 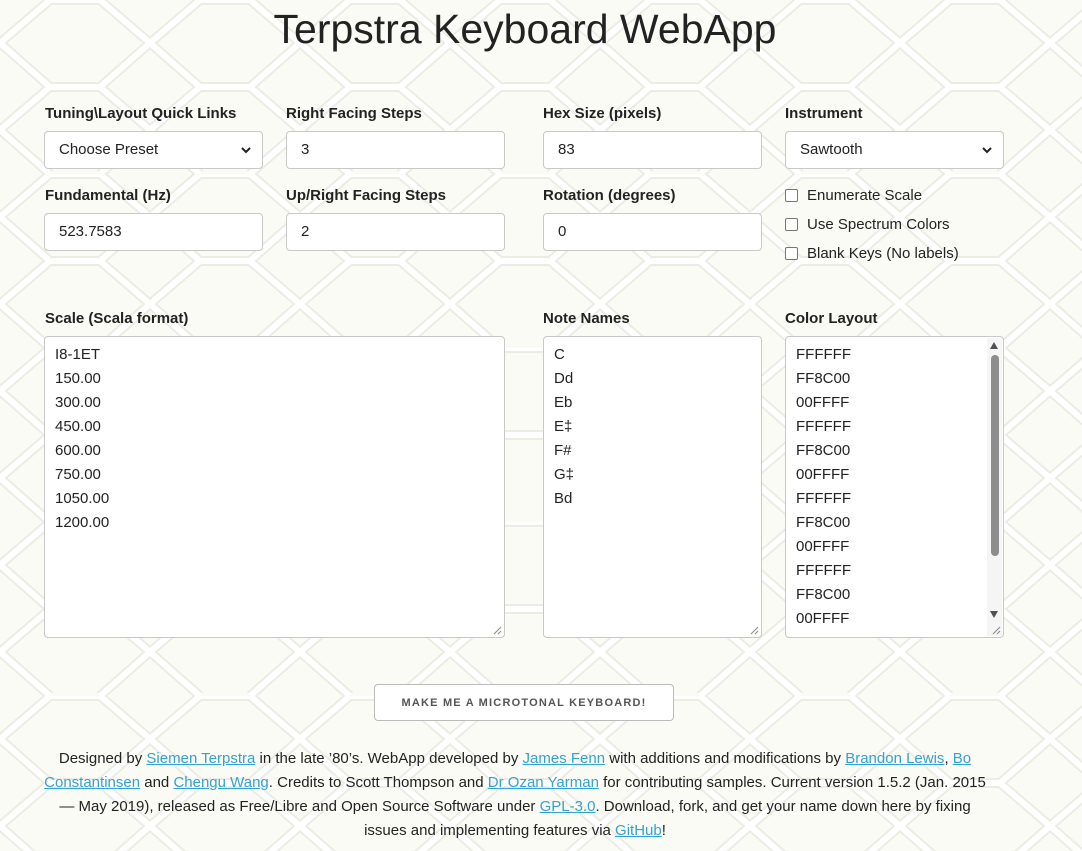 What do you see at coordinates (831, 149) in the screenshot?
I see `instrument-value: Sawtooth` at bounding box center [831, 149].